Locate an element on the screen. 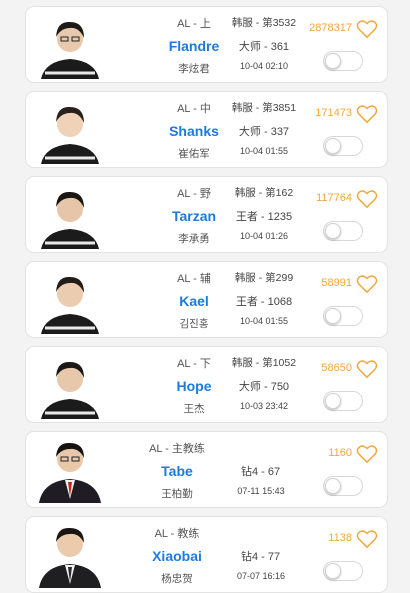  like-count: 1138 is located at coordinates (340, 538).